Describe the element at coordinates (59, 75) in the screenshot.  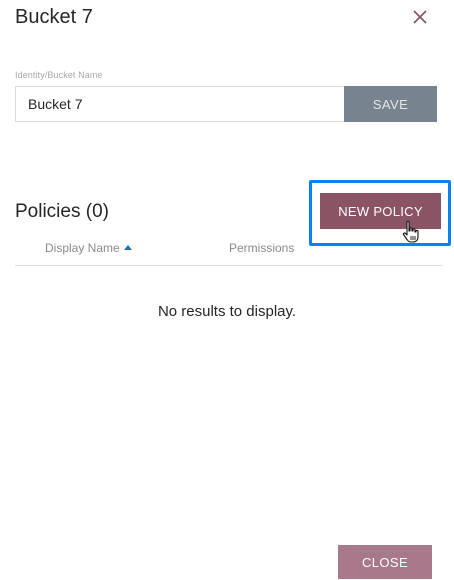
I see `identity-name-label: Identity/Bucket Name` at that location.